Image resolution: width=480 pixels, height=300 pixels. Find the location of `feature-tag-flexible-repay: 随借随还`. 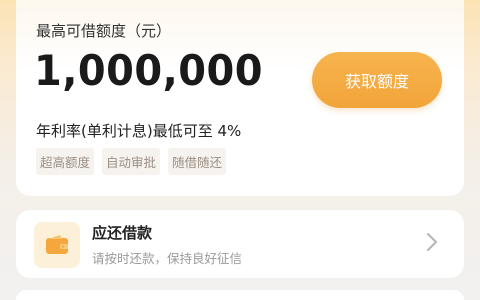

feature-tag-flexible-repay: 随借随还 is located at coordinates (197, 161).